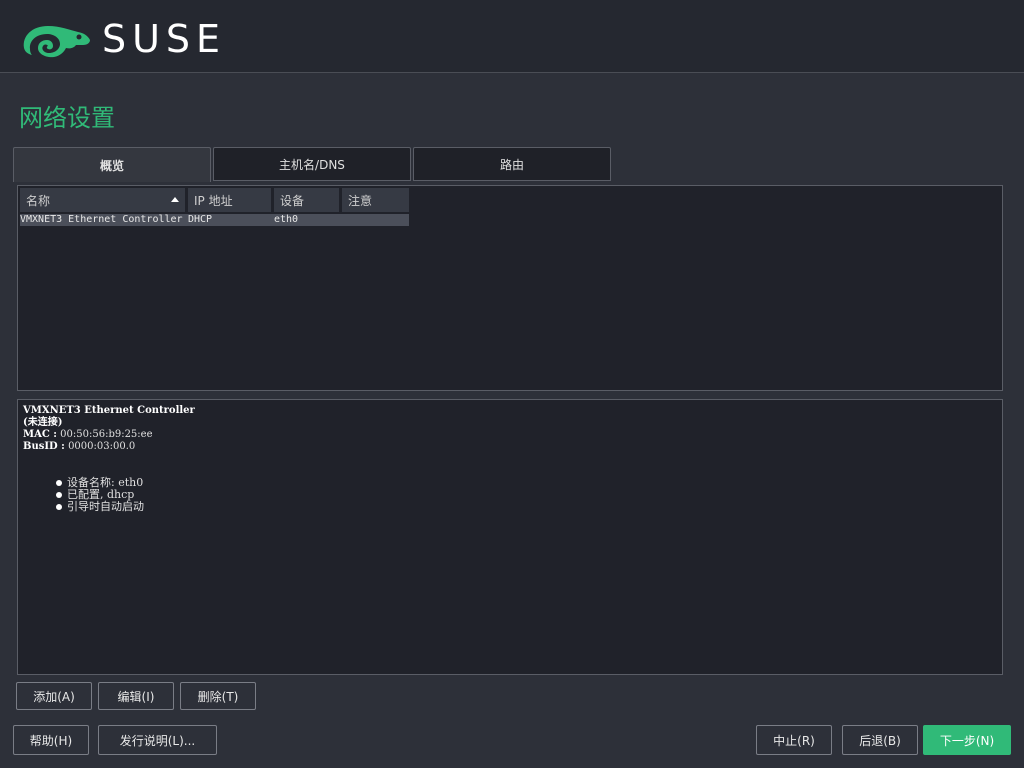 Image resolution: width=1024 pixels, height=768 pixels. What do you see at coordinates (44, 446) in the screenshot?
I see `busid-label: BusID :` at bounding box center [44, 446].